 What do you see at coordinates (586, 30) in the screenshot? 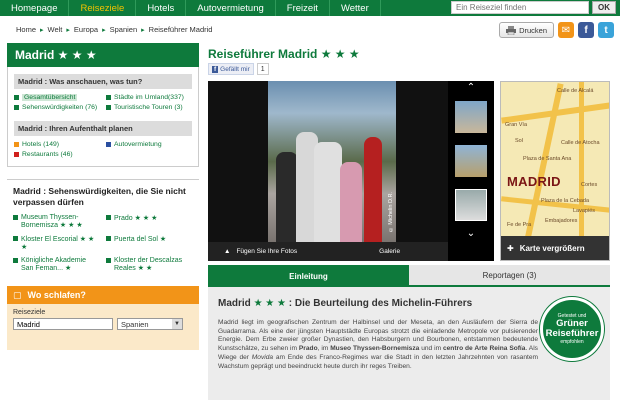
I see `facebook-share-icon: f` at bounding box center [586, 30].